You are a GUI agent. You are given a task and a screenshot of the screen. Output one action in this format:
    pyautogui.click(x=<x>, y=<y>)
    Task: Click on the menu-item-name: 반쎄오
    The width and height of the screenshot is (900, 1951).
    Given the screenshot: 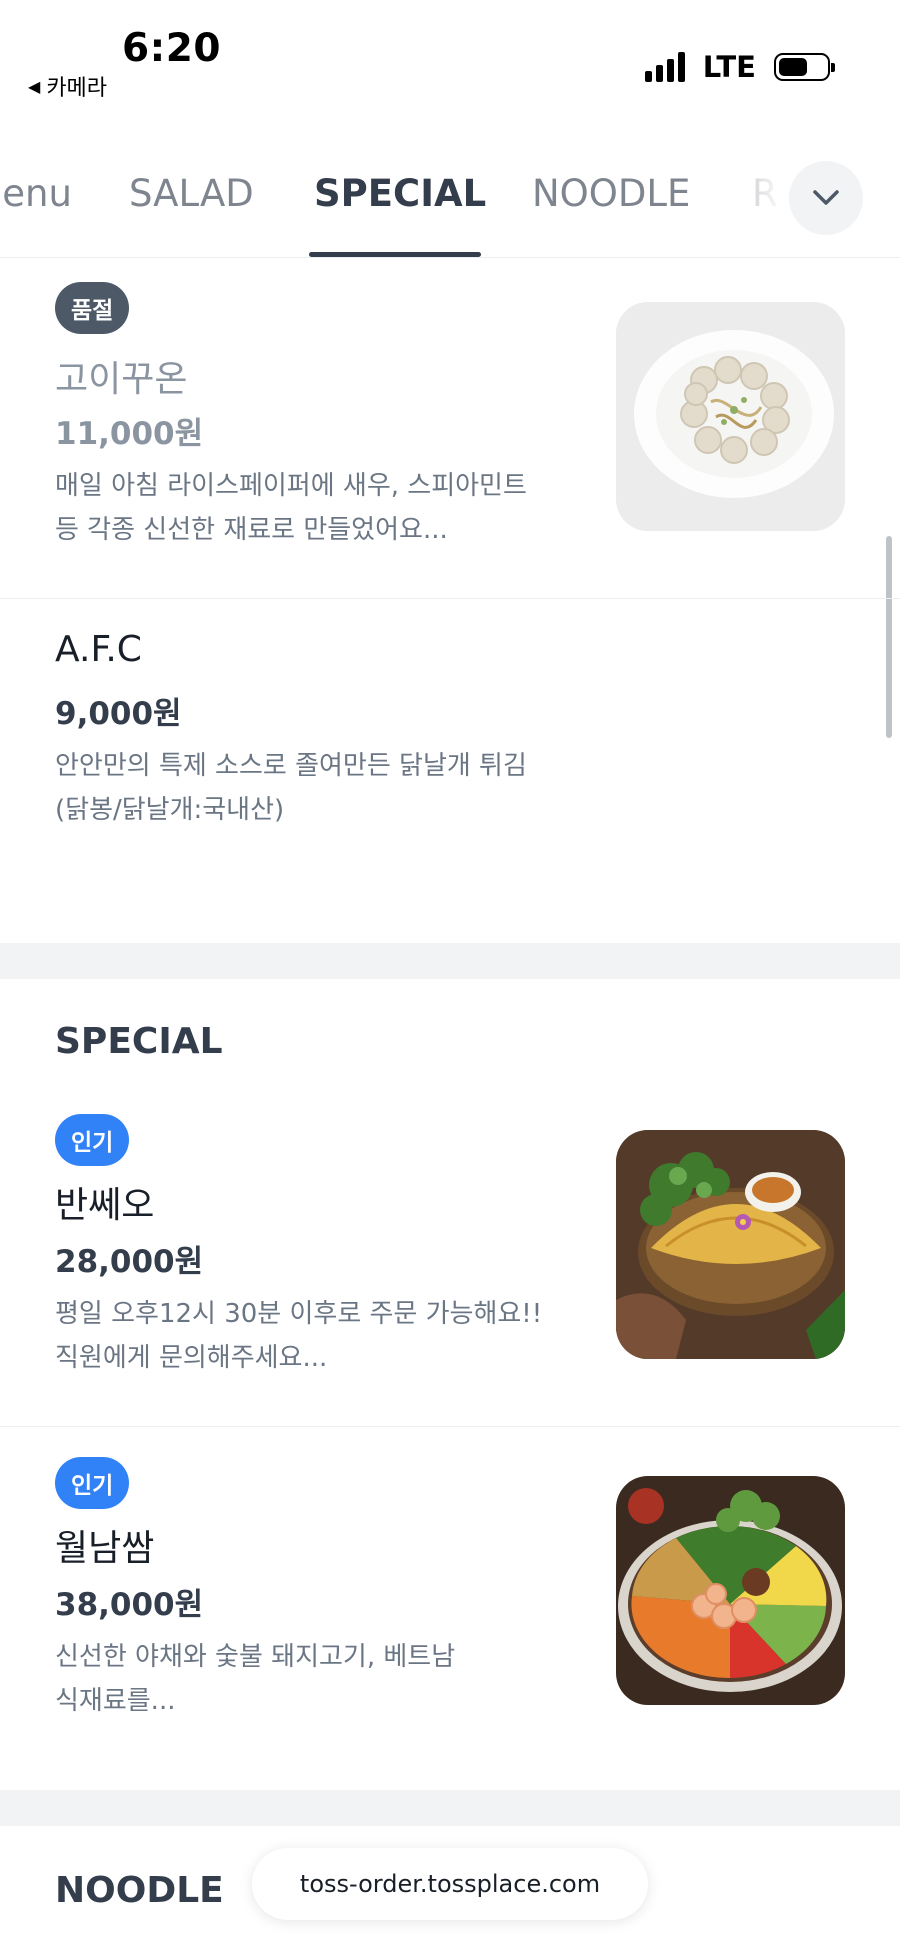 What is the action you would take?
    pyautogui.click(x=105, y=1205)
    